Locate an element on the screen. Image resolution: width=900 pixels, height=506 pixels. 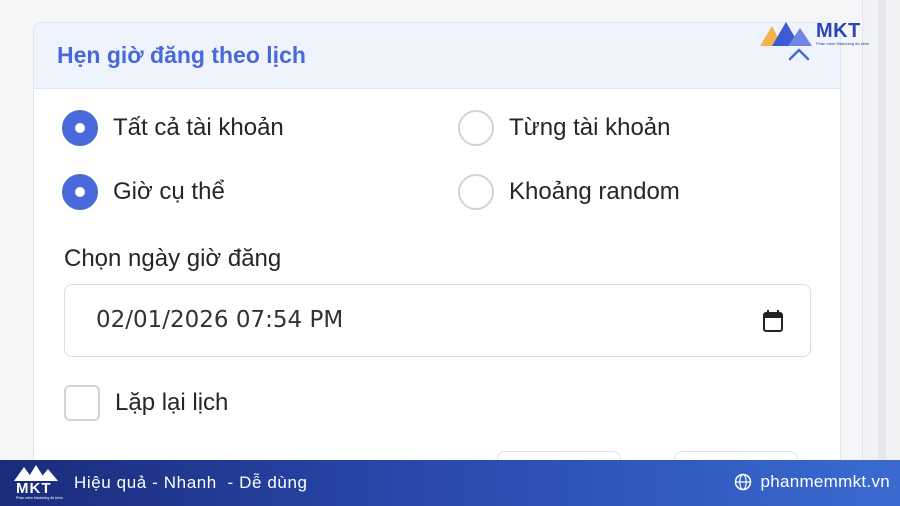
repeat-schedule-checkbox is located at coordinates (82, 403).